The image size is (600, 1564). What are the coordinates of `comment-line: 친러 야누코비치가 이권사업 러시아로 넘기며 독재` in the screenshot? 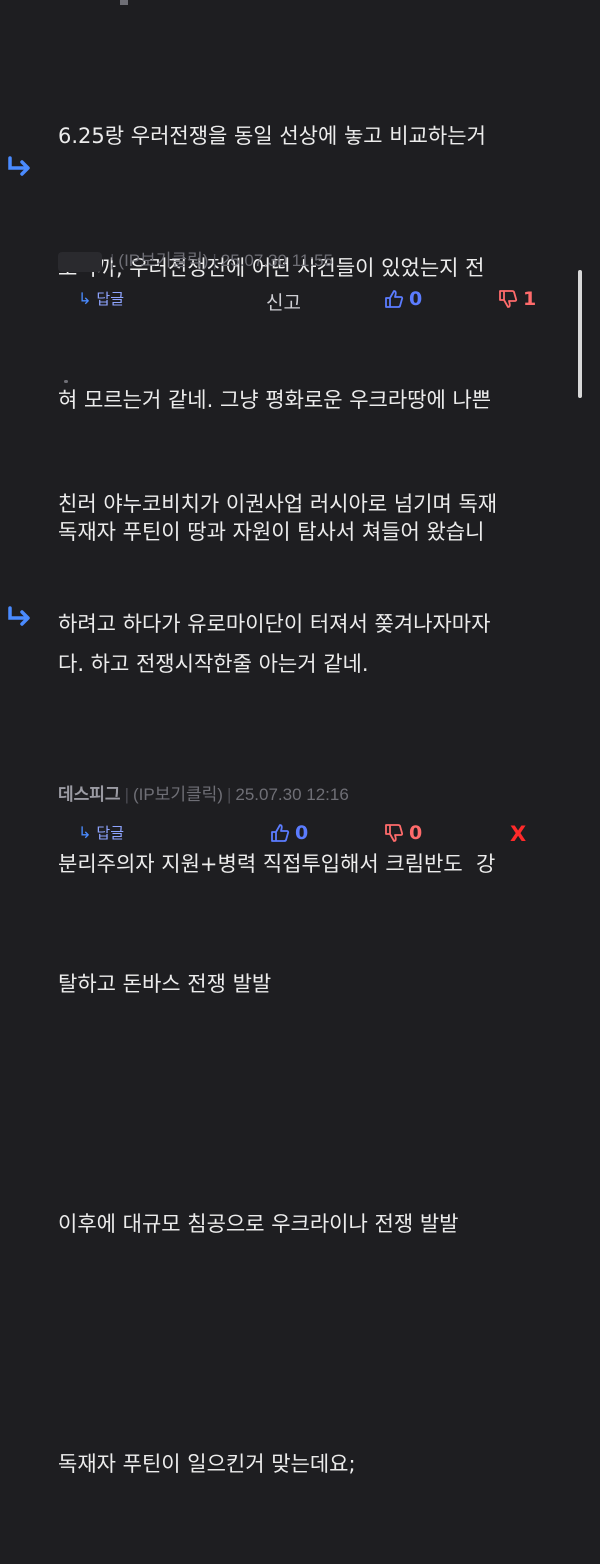 It's located at (278, 504).